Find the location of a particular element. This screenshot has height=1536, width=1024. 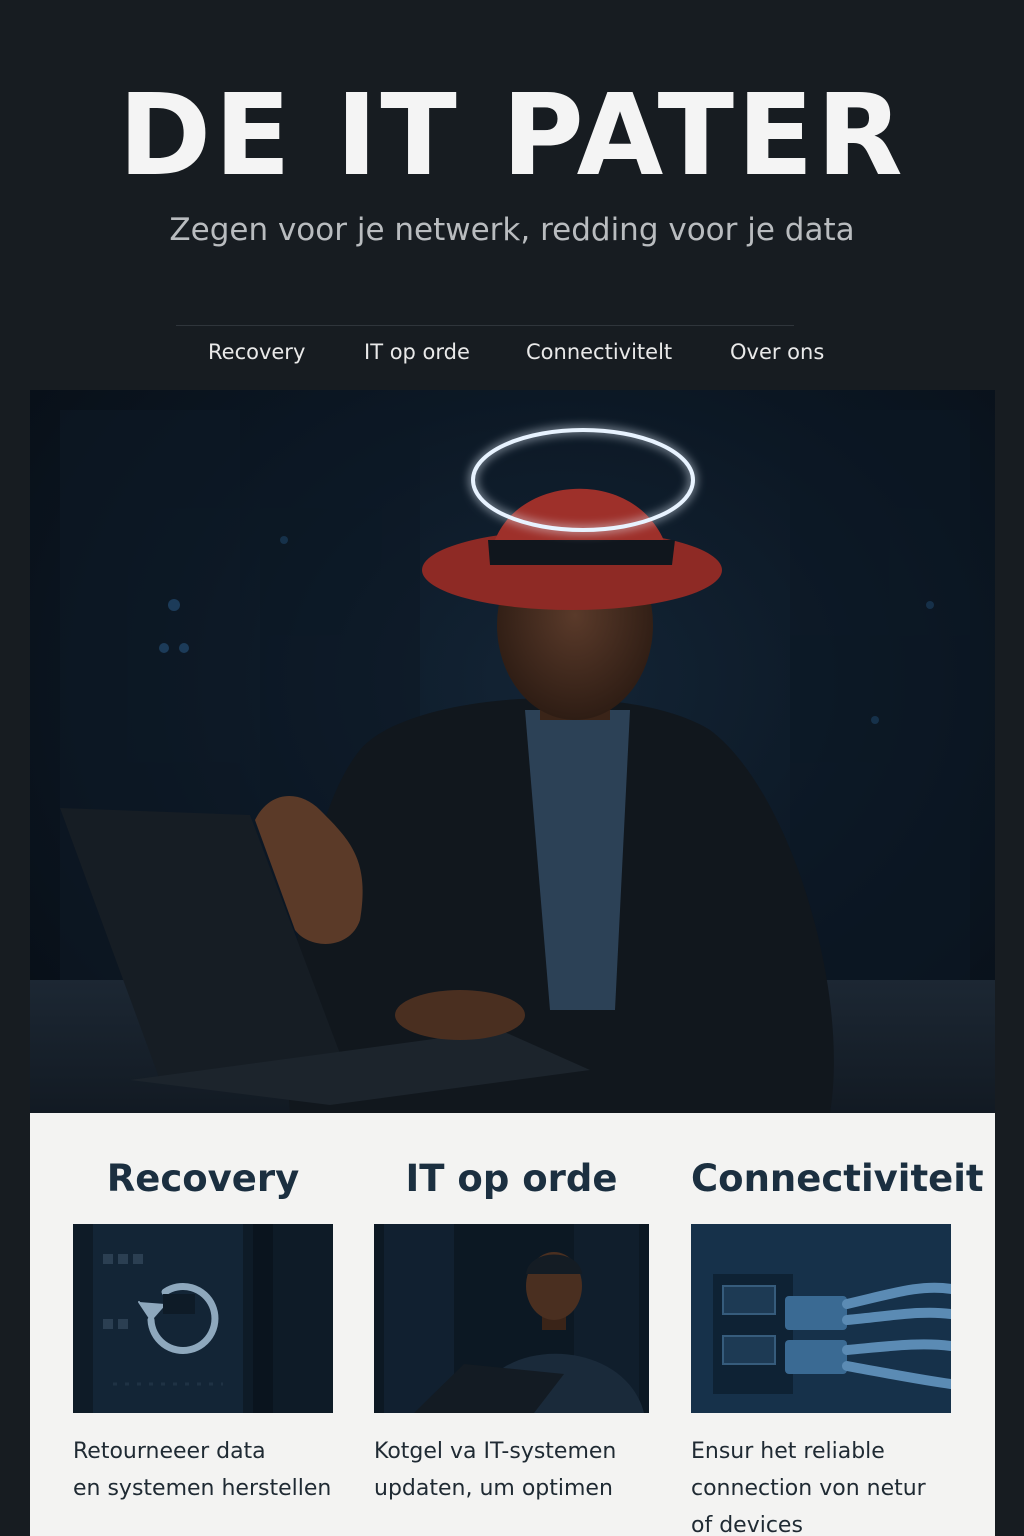

nav-item-it-op-orde: IT op orde is located at coordinates (417, 352).